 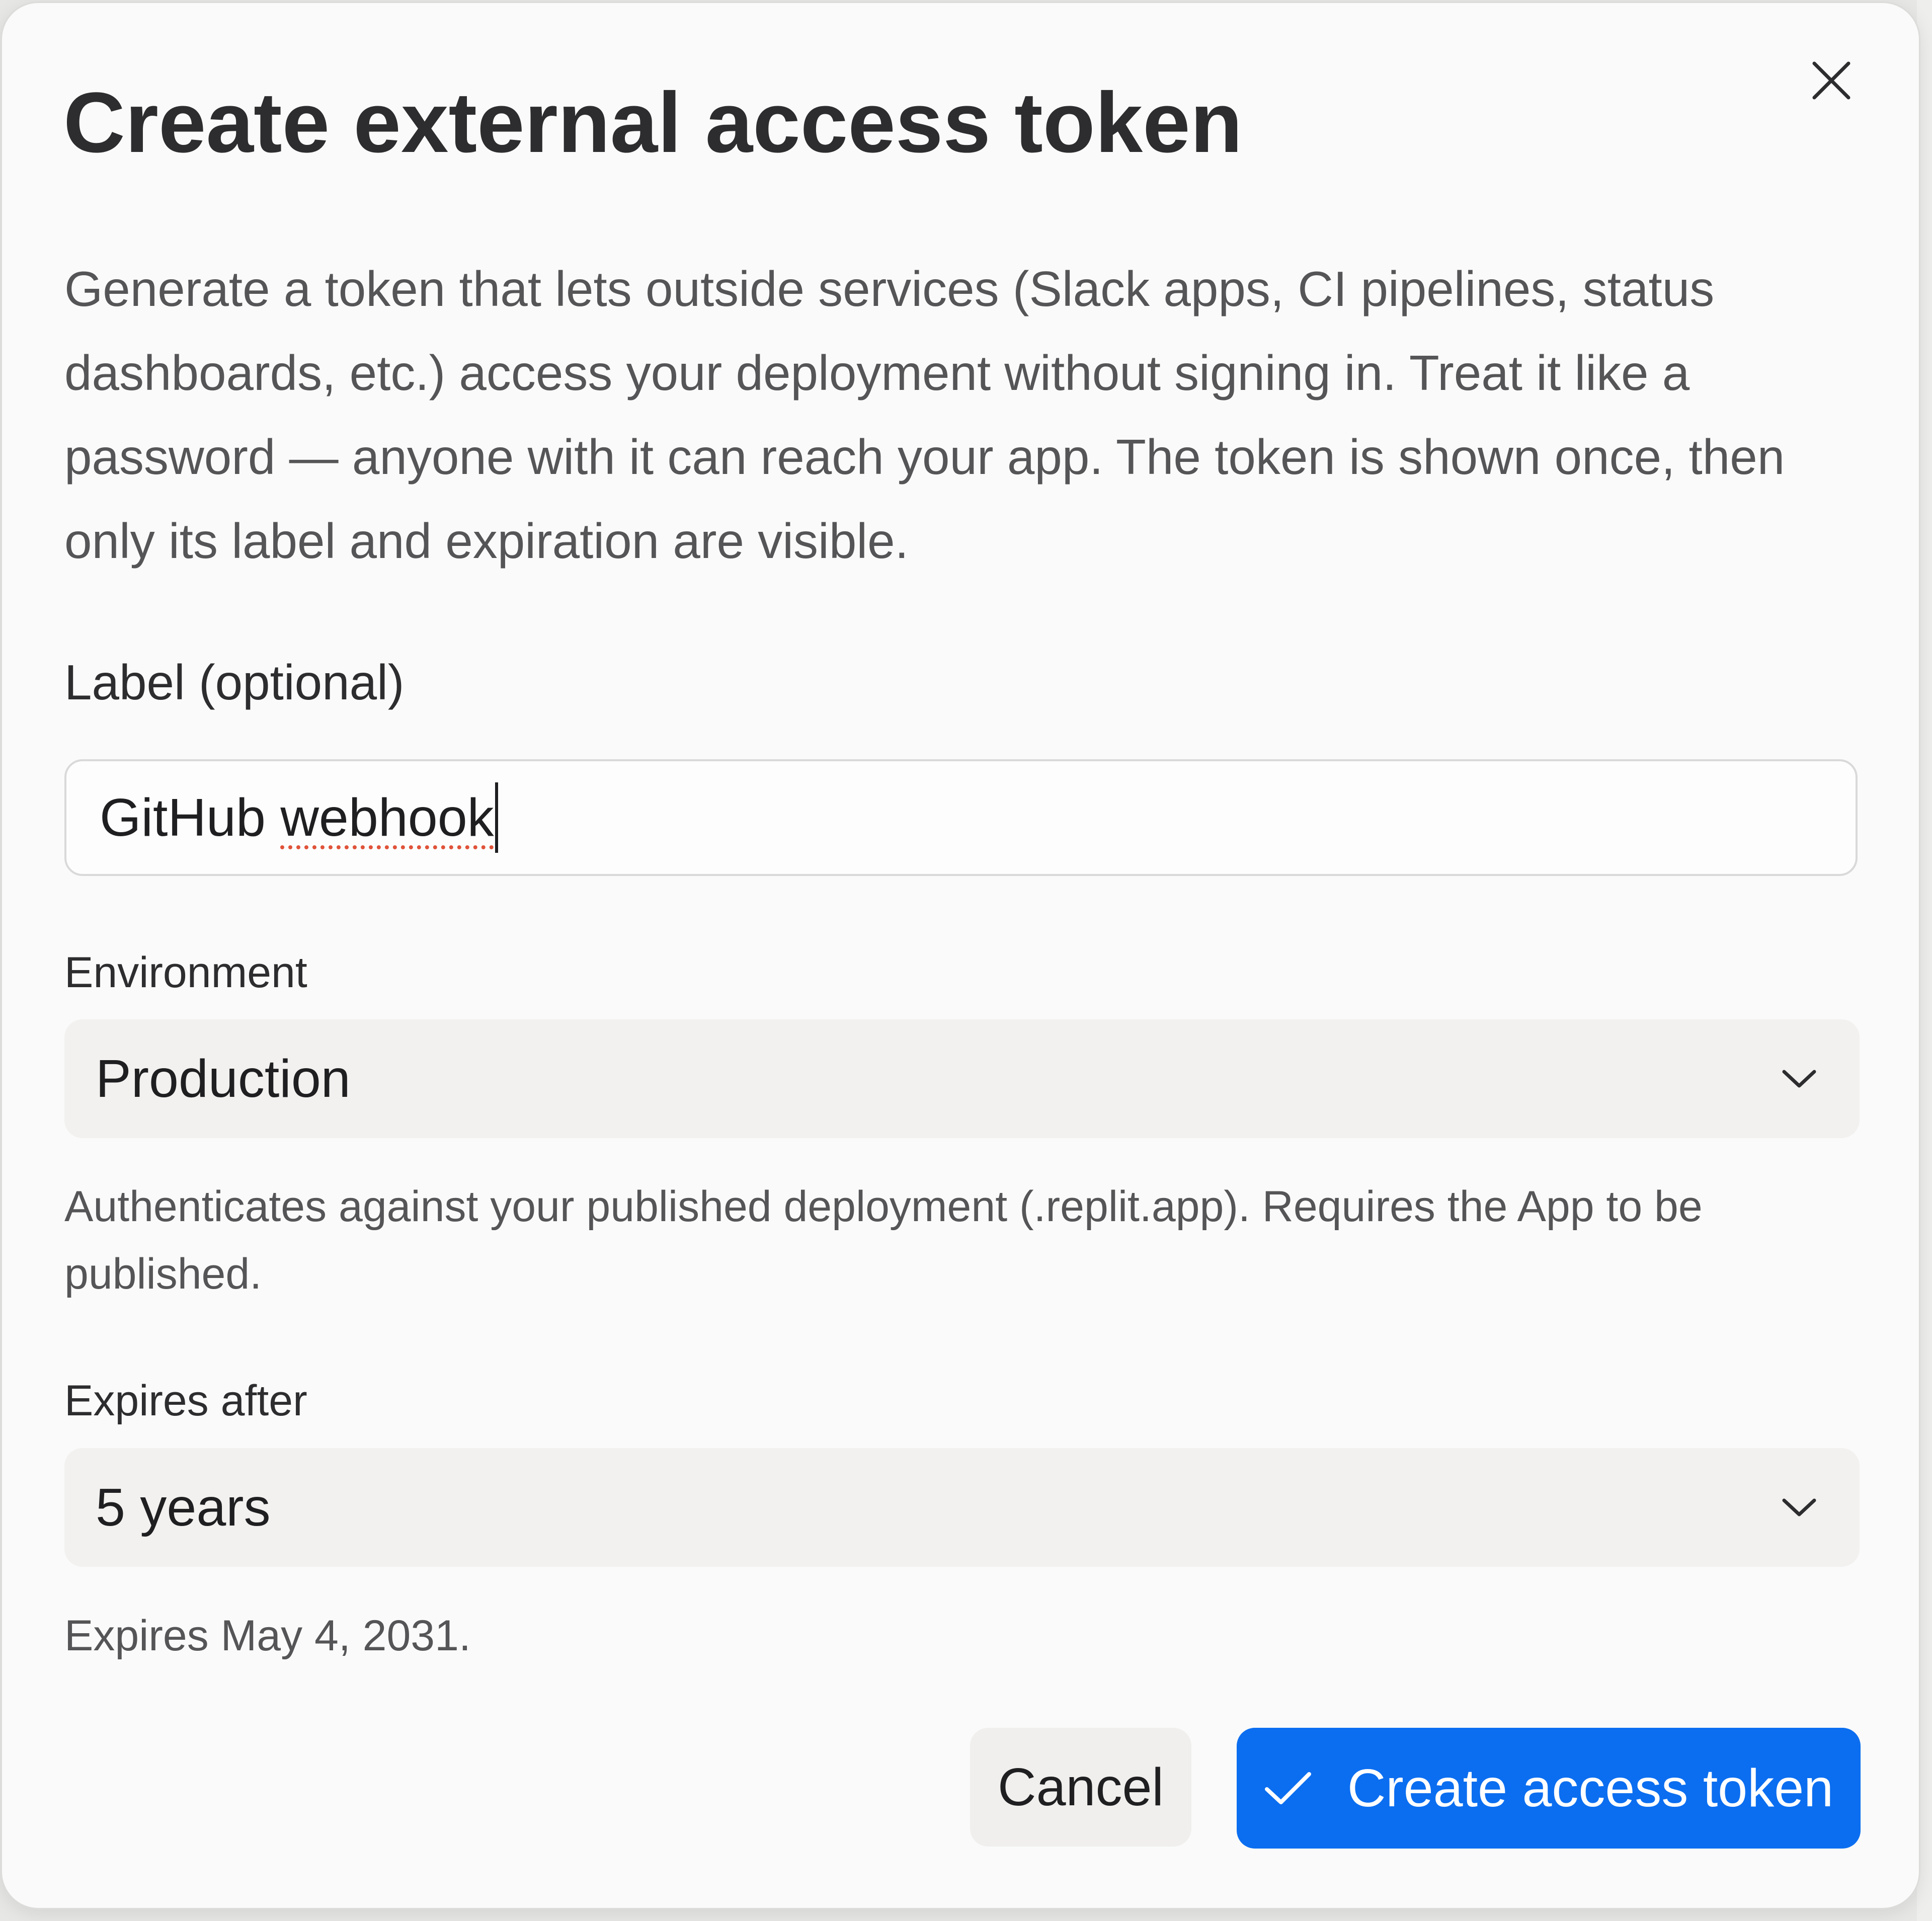 I want to click on label-field-label: Label (optional), so click(x=235, y=682).